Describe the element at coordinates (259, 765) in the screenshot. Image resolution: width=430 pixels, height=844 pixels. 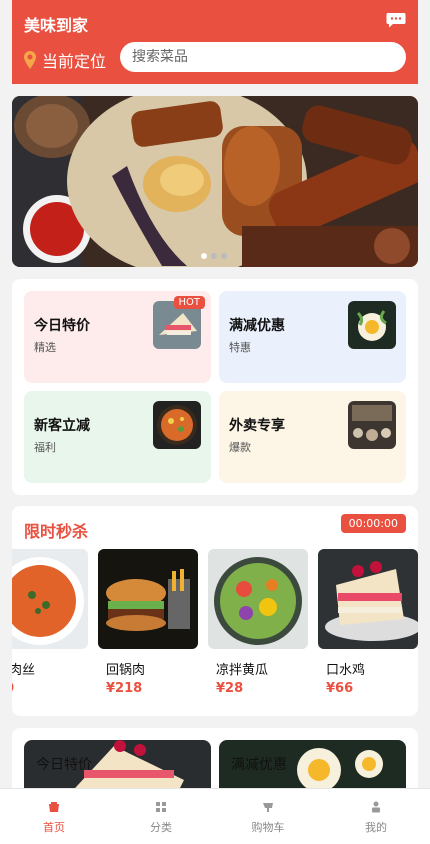
I see `featured-card-label: 满减优惠` at that location.